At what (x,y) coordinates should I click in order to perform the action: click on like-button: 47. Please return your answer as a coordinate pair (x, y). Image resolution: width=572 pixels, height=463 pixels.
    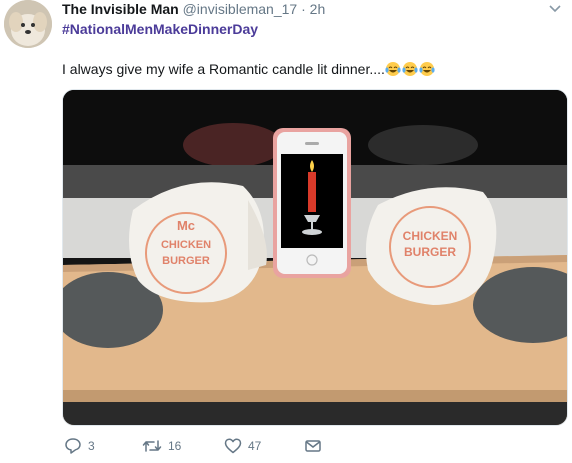
    Looking at the image, I should click on (242, 446).